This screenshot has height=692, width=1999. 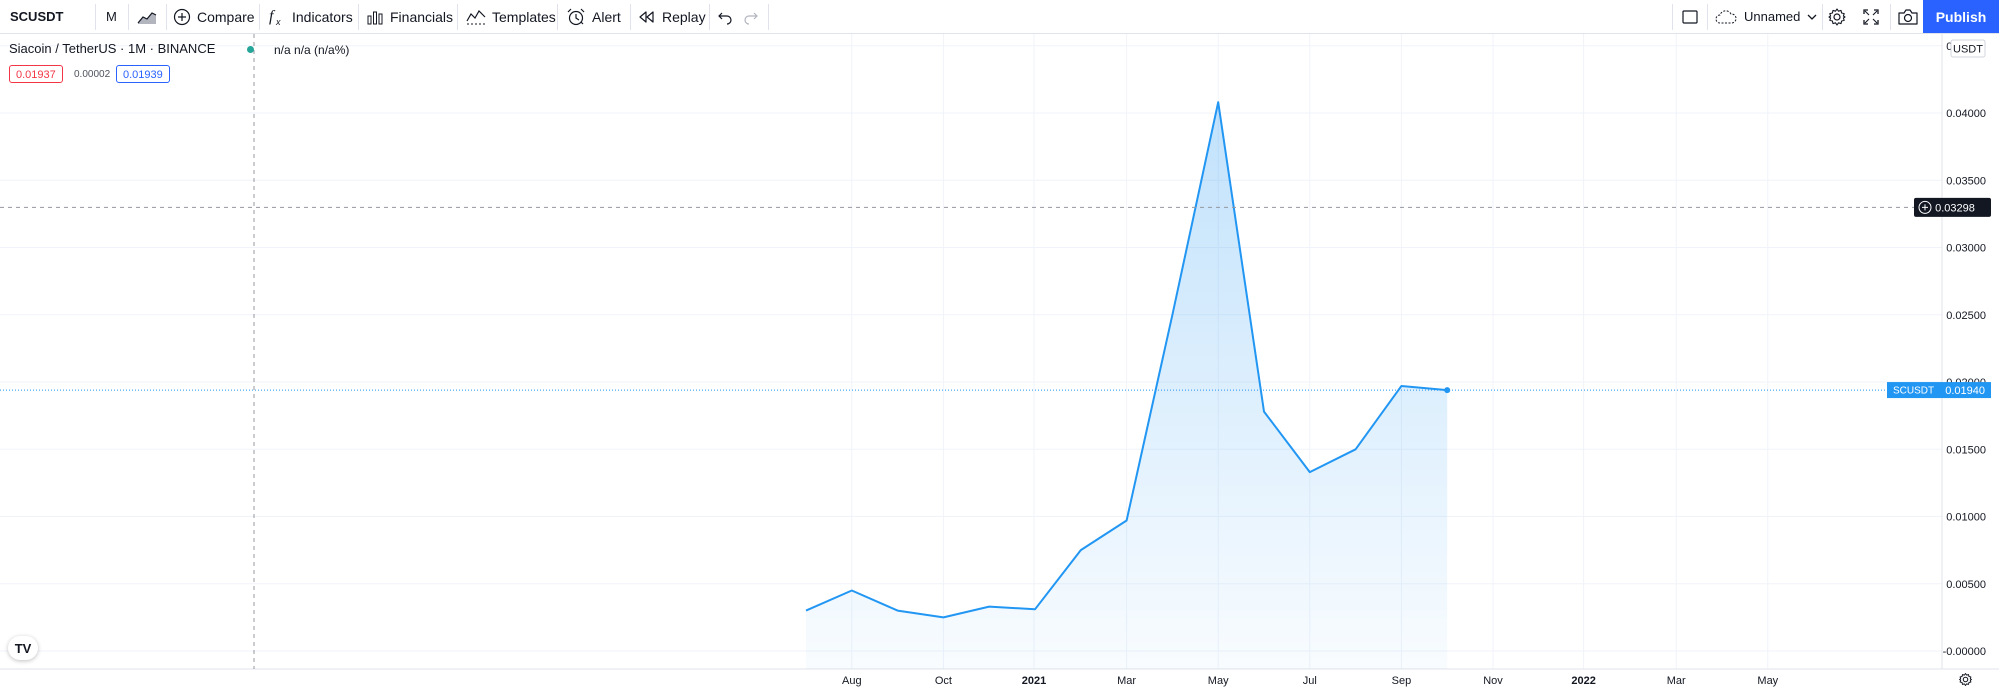 I want to click on legend-title: Siacoin / TetherUS · 1M · BINANCE, so click(x=112, y=48).